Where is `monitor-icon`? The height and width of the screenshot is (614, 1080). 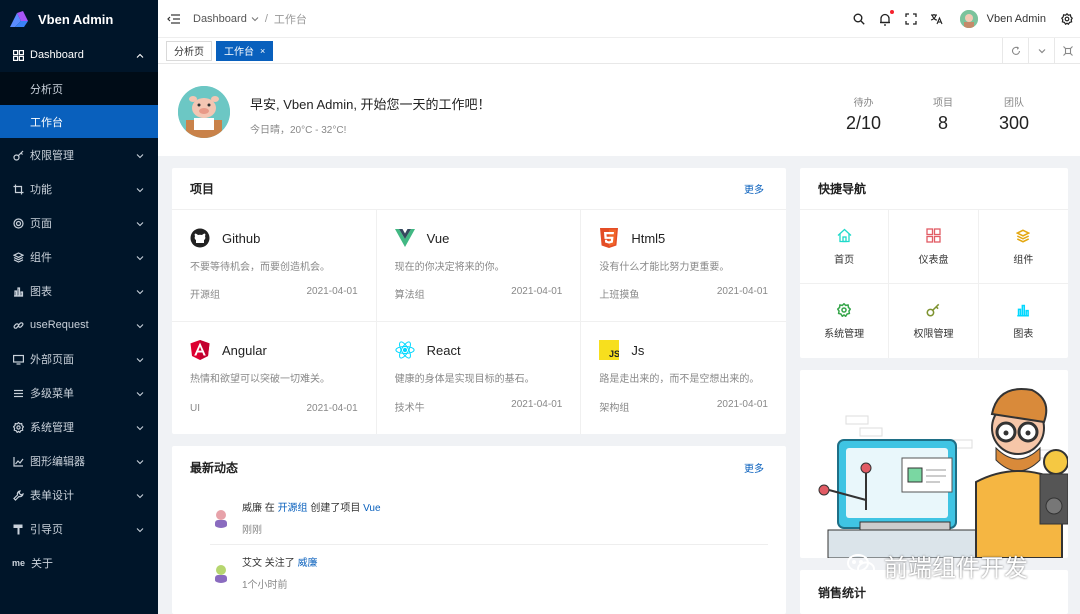 monitor-icon is located at coordinates (18, 359).